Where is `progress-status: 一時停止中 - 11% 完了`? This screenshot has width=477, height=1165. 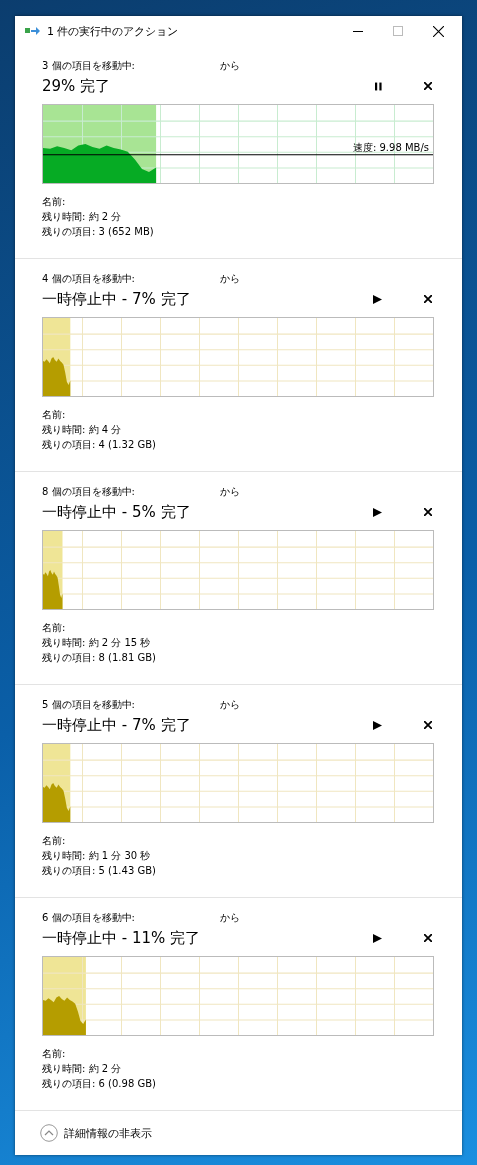 progress-status: 一時停止中 - 11% 完了 is located at coordinates (121, 938).